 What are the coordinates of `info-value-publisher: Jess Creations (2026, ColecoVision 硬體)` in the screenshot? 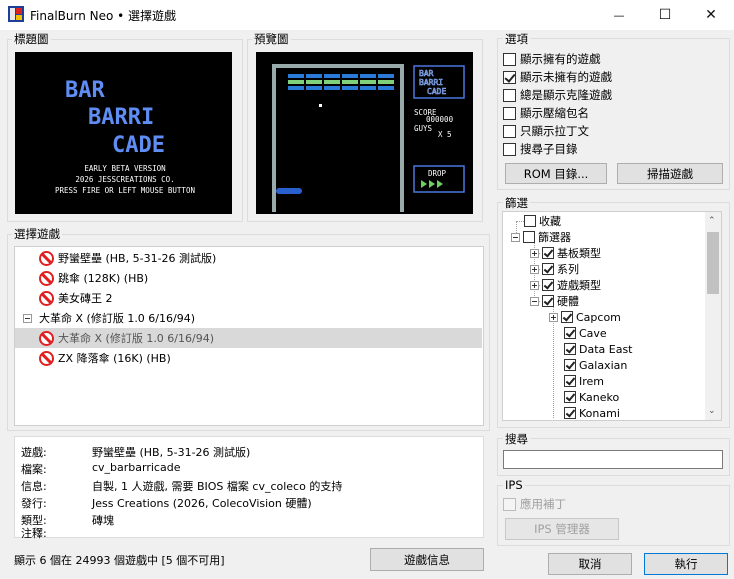 It's located at (202, 503).